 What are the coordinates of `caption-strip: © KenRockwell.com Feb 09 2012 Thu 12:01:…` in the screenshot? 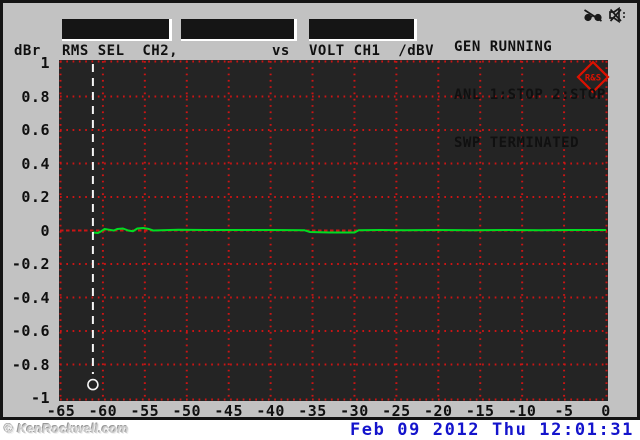 It's located at (320, 430).